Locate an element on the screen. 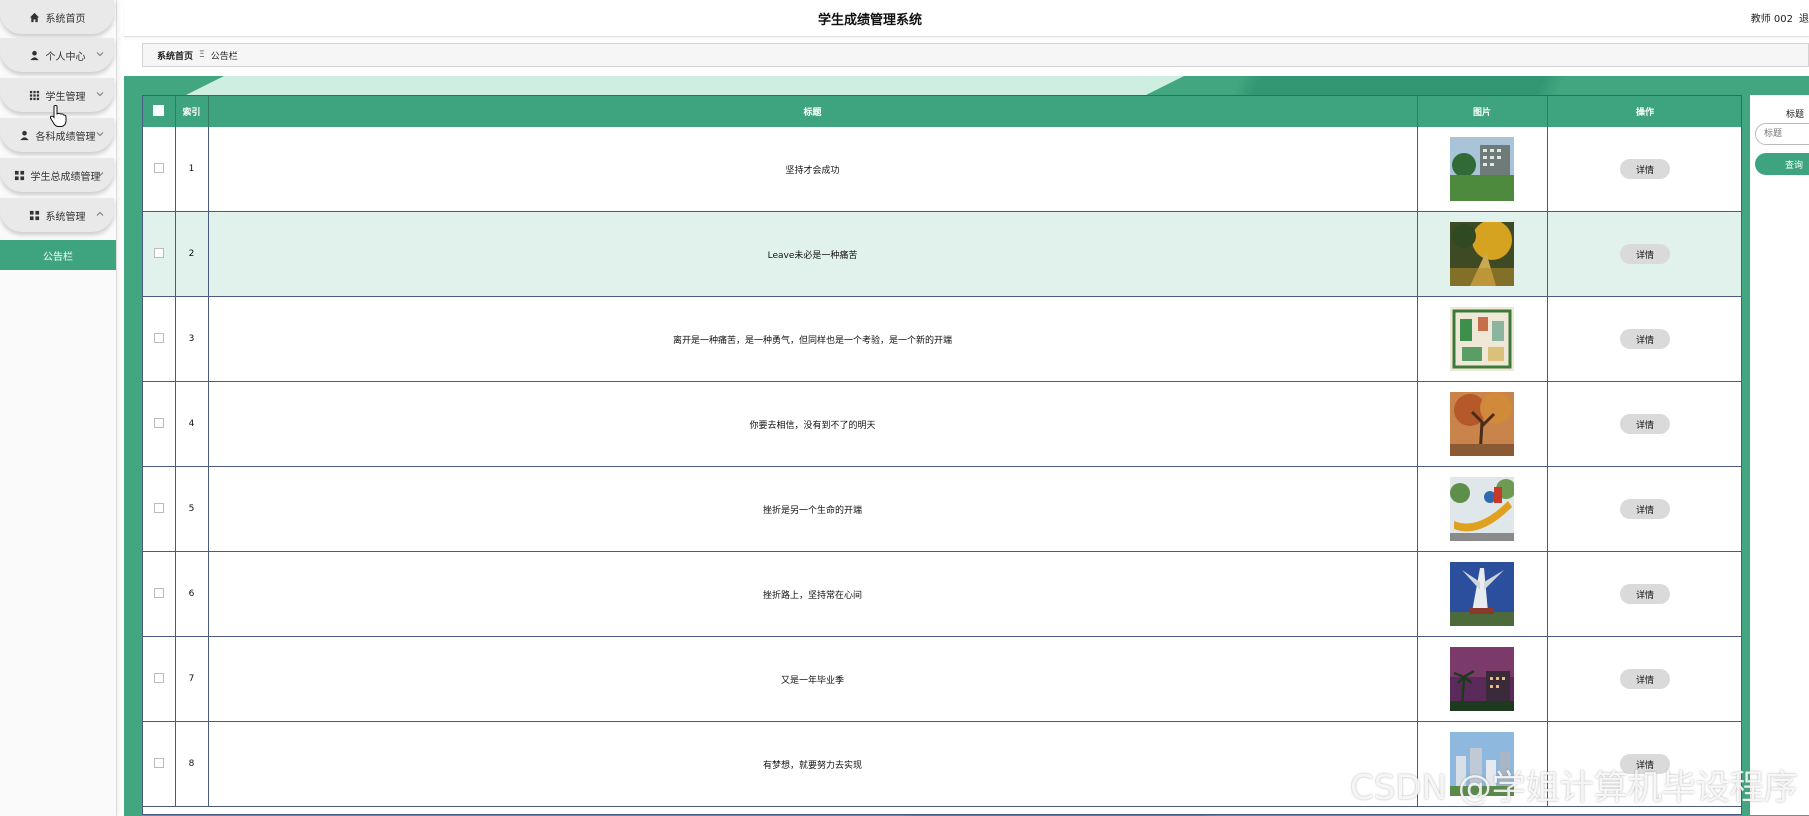 This screenshot has width=1809, height=816. search-button: 查询 is located at coordinates (1782, 164).